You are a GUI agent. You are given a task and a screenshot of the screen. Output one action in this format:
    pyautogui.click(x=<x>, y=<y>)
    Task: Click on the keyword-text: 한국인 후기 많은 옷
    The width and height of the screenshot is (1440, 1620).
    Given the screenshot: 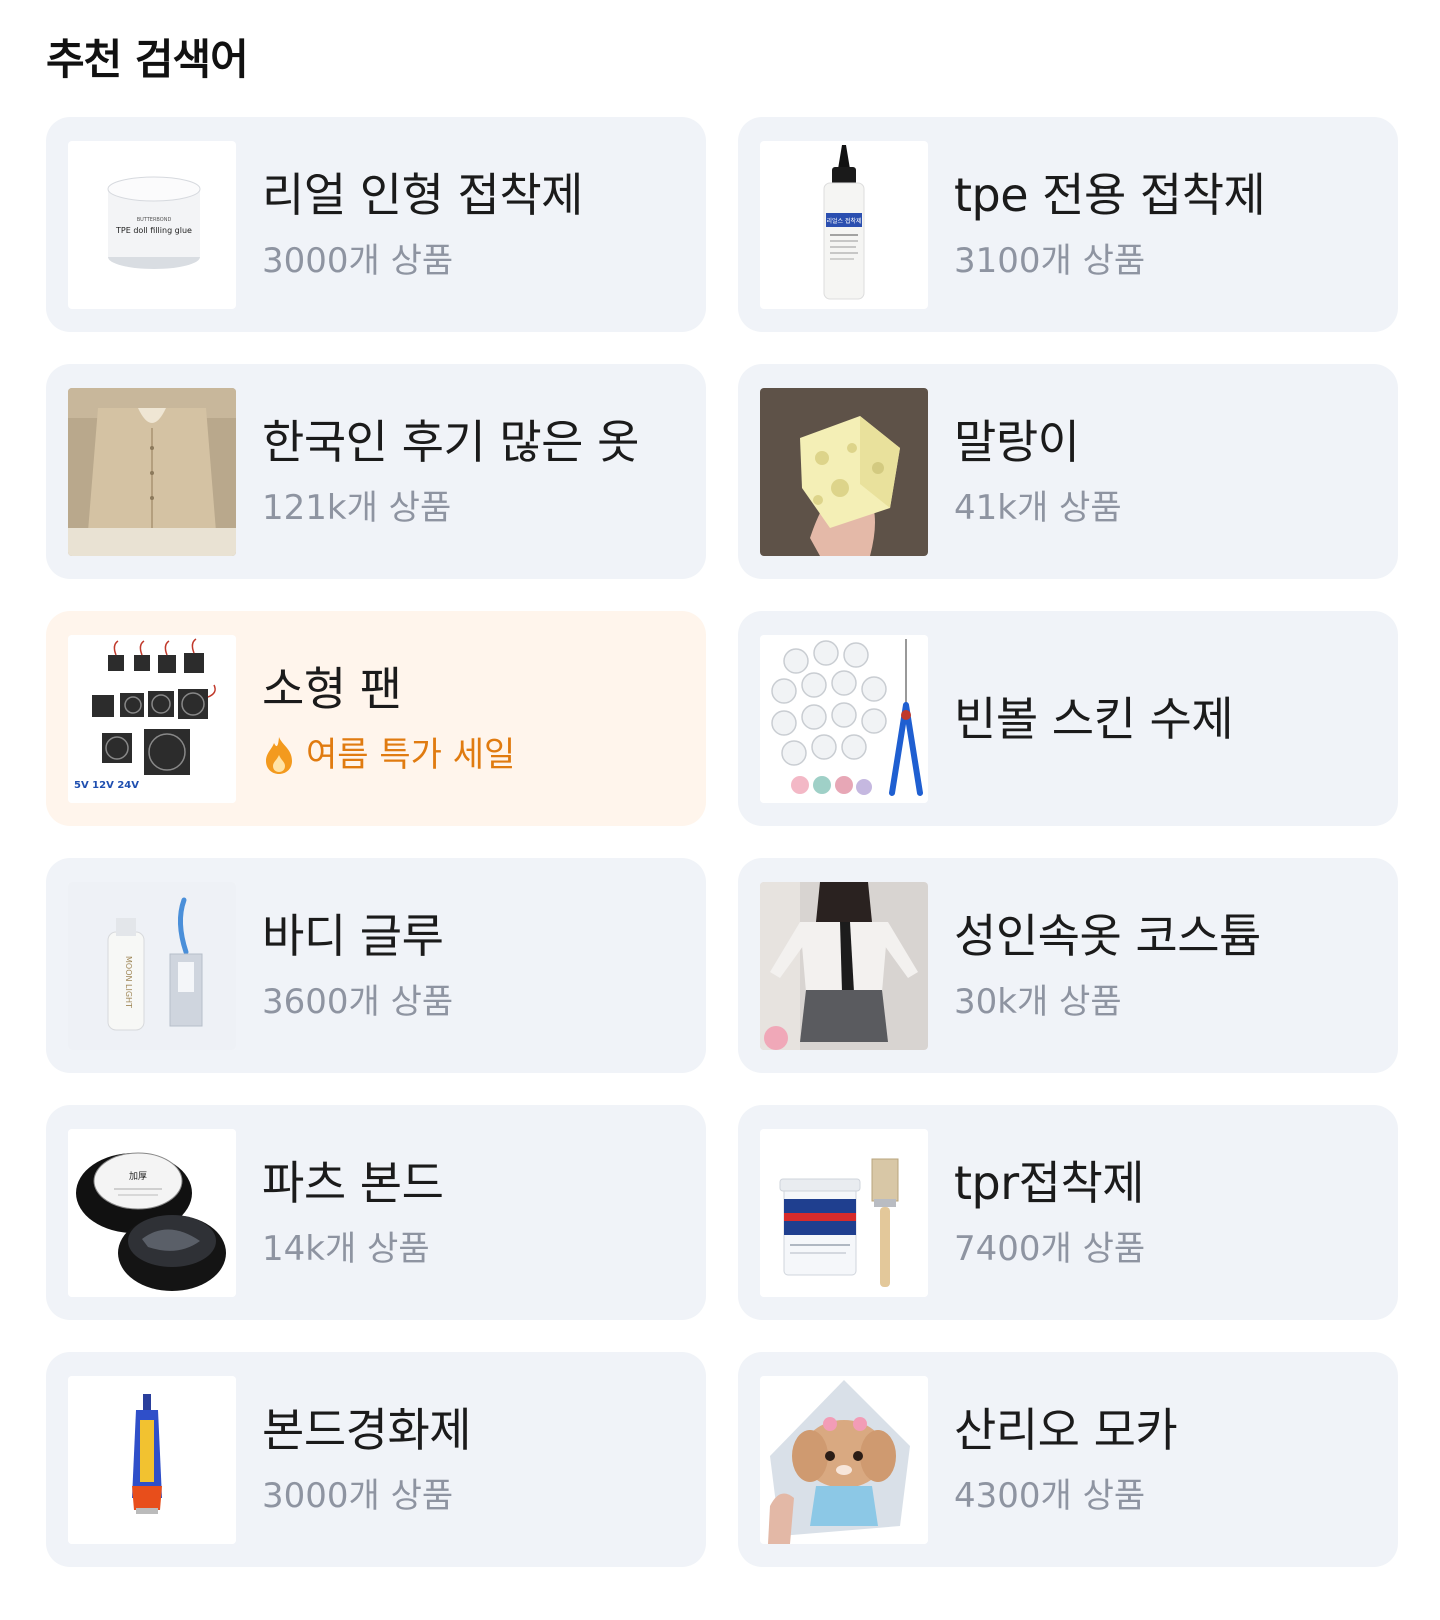 What is the action you would take?
    pyautogui.click(x=450, y=441)
    